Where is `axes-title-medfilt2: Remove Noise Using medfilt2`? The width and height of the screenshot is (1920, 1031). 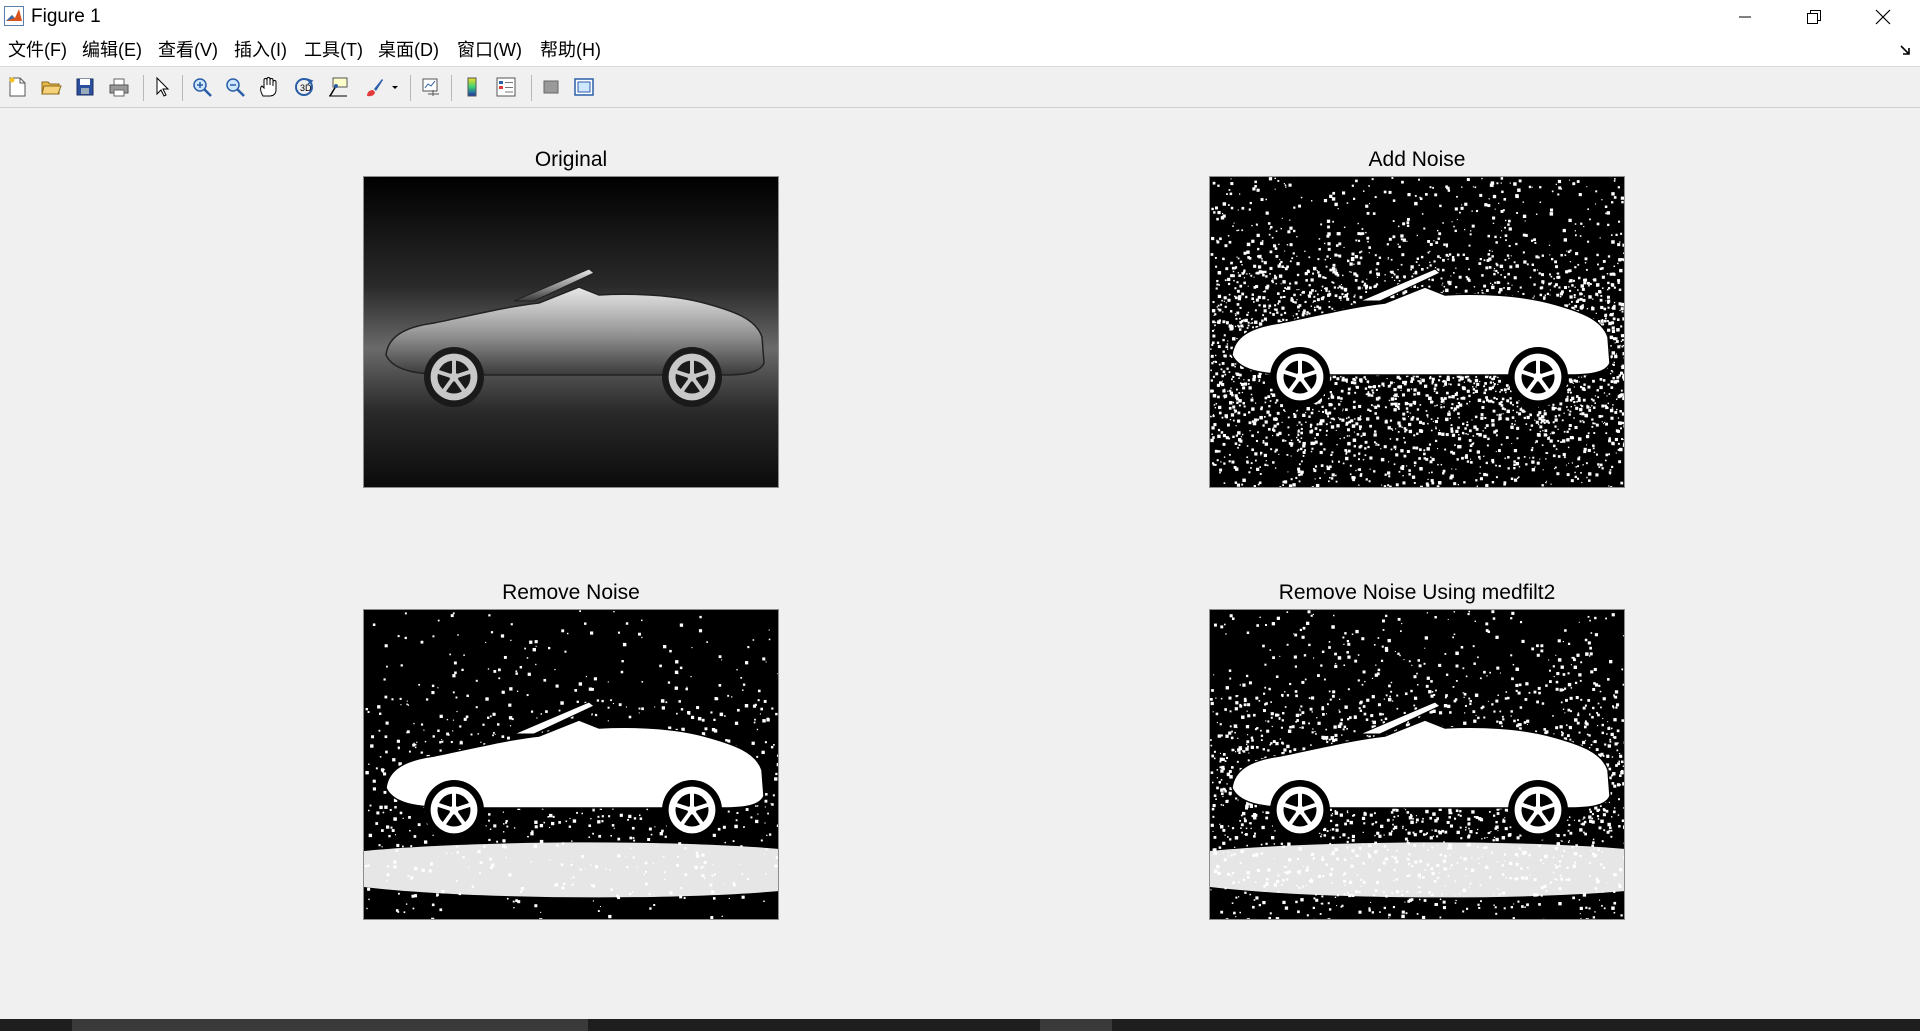
axes-title-medfilt2: Remove Noise Using medfilt2 is located at coordinates (1417, 592).